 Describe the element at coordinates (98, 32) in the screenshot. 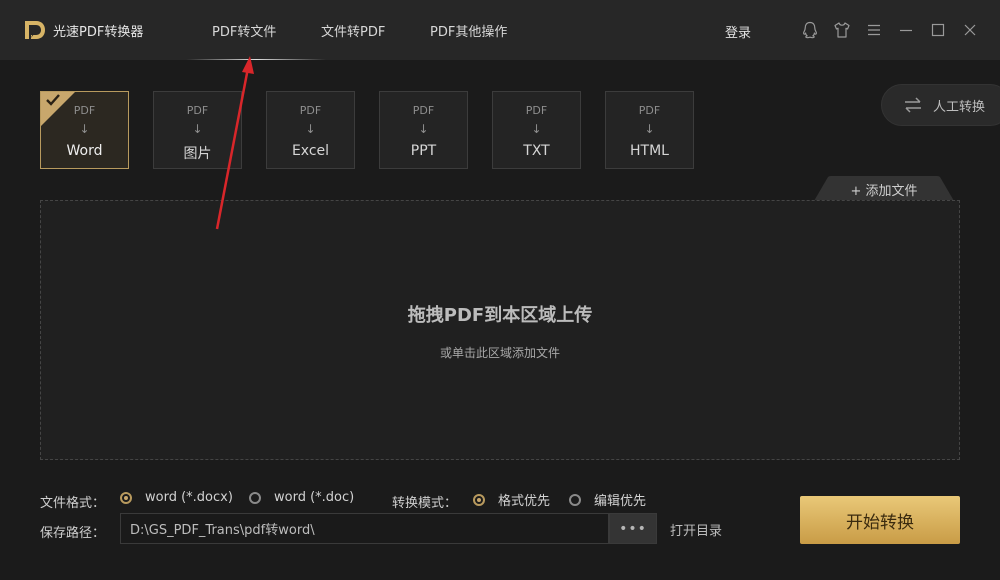

I see `app-title: 光速PDF转换器` at that location.